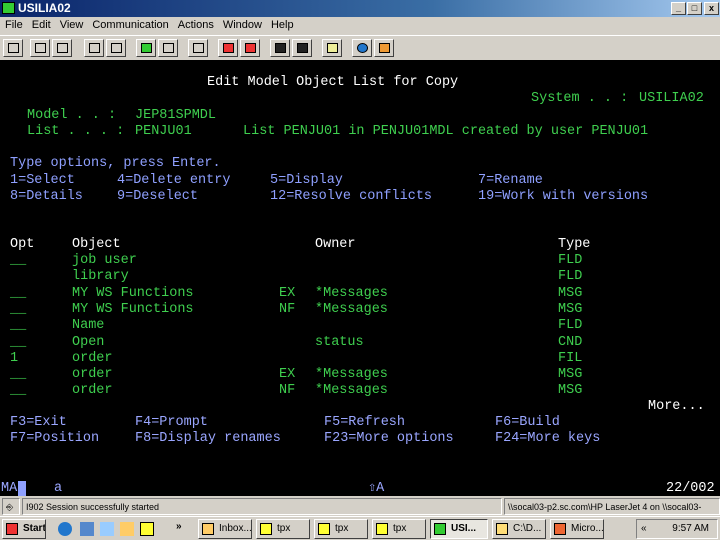 This screenshot has width=720, height=540. Describe the element at coordinates (283, 529) in the screenshot. I see `task-tpx-1: tpx` at that location.